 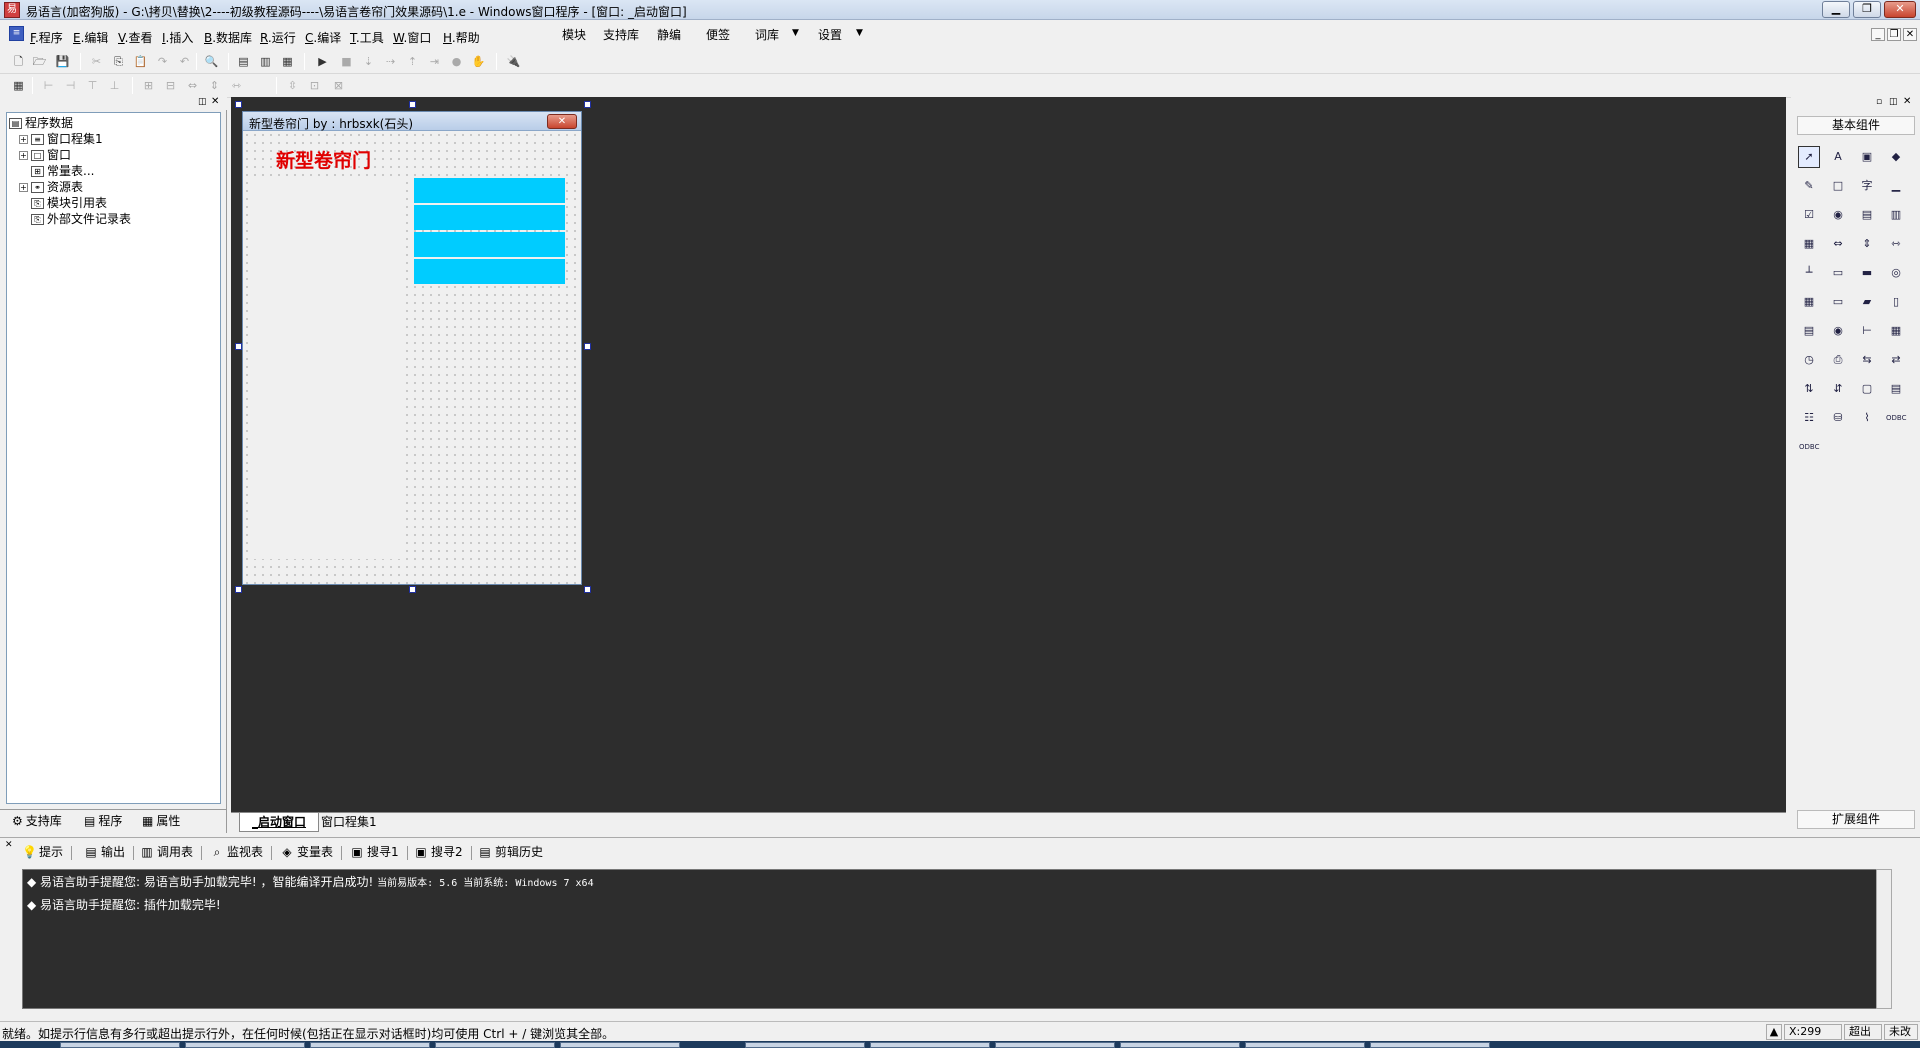 I want to click on center-v-icon: ⊟, so click(x=170, y=85).